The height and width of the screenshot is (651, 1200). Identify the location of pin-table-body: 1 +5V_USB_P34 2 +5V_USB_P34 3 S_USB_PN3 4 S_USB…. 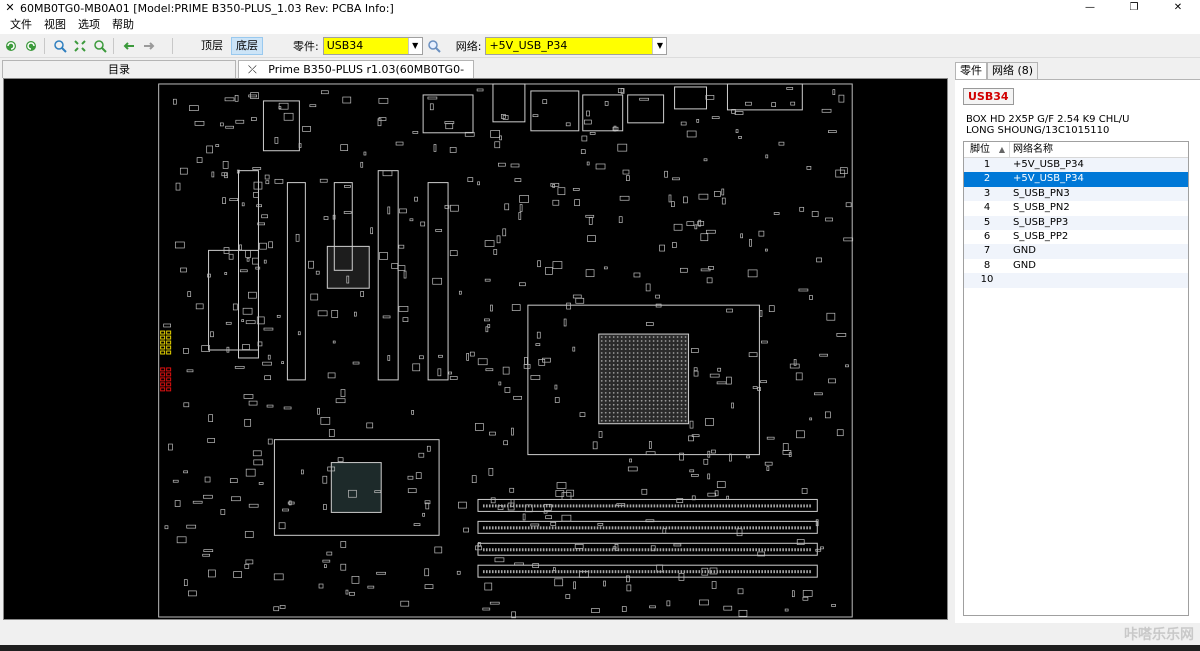
(1076, 223).